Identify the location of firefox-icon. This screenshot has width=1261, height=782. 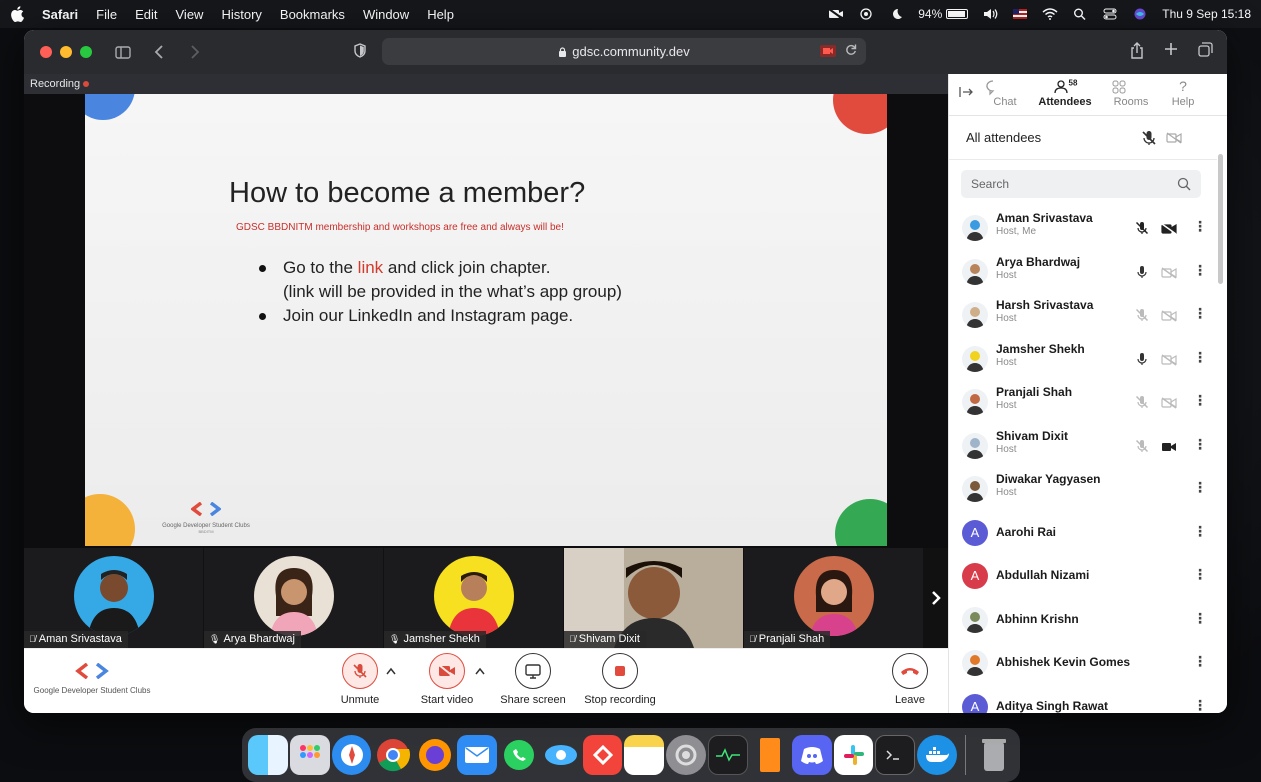
(435, 755).